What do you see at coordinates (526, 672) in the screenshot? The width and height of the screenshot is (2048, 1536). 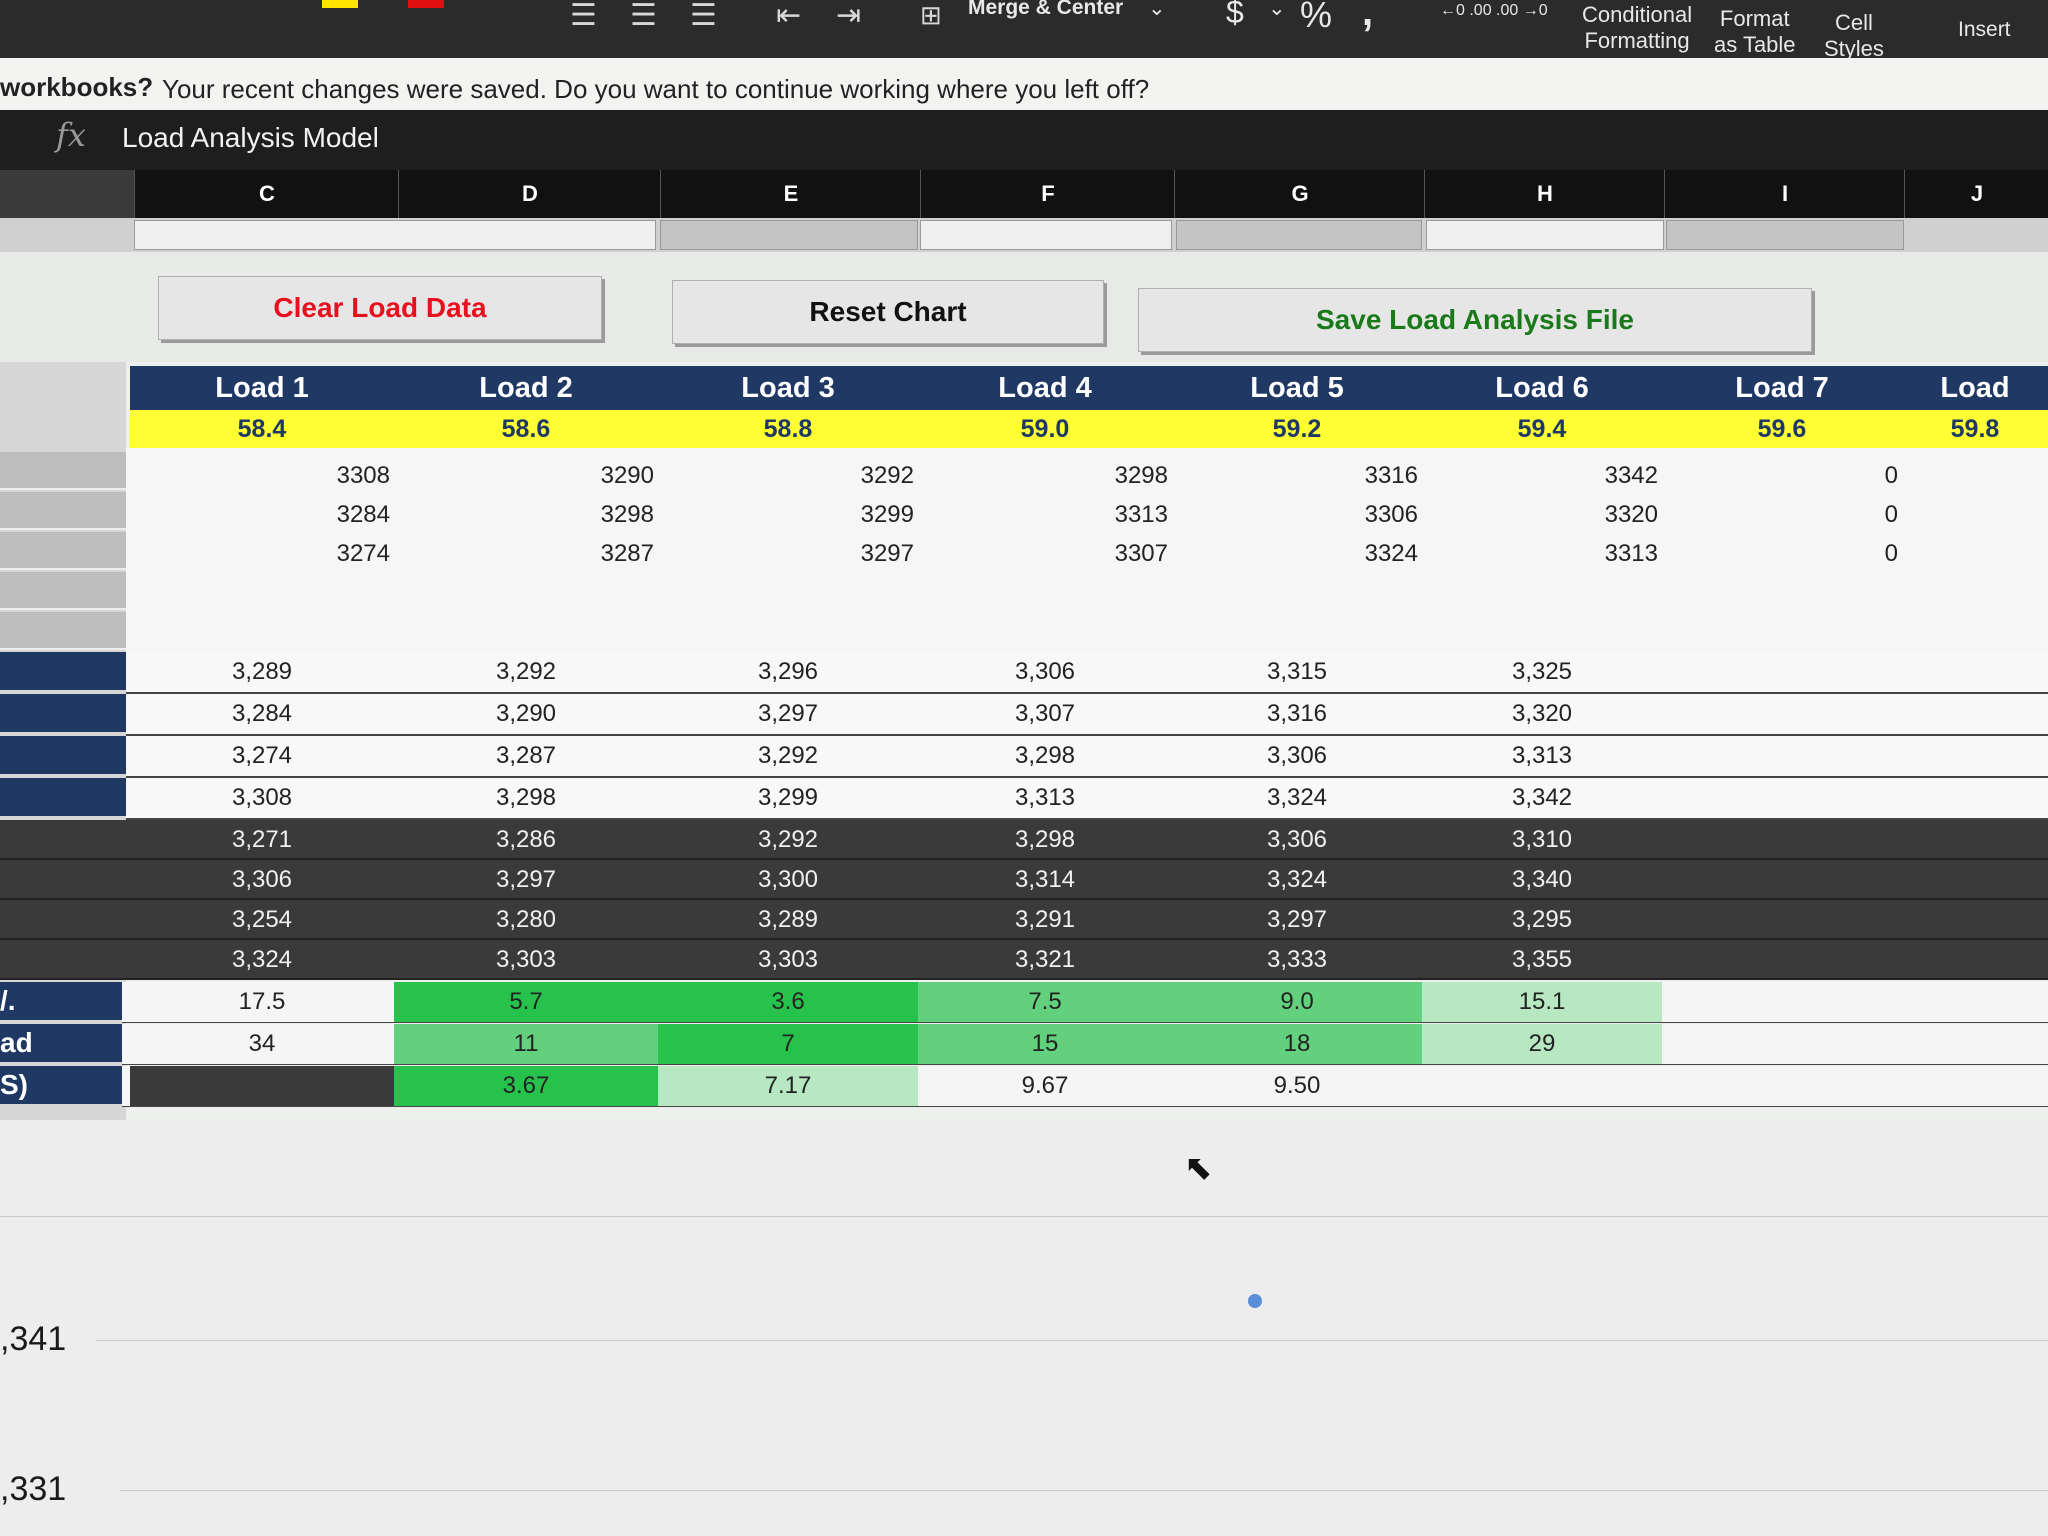 I see `summary-value: 3,292` at bounding box center [526, 672].